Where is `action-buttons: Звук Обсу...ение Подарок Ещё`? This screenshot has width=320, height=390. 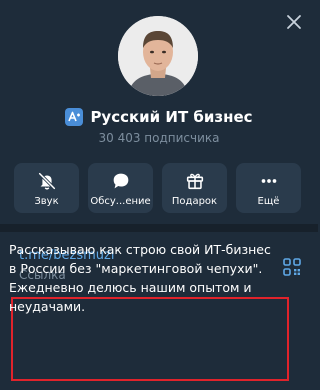
action-buttons: Звук Обсу...ение Подарок Ещё is located at coordinates (159, 188).